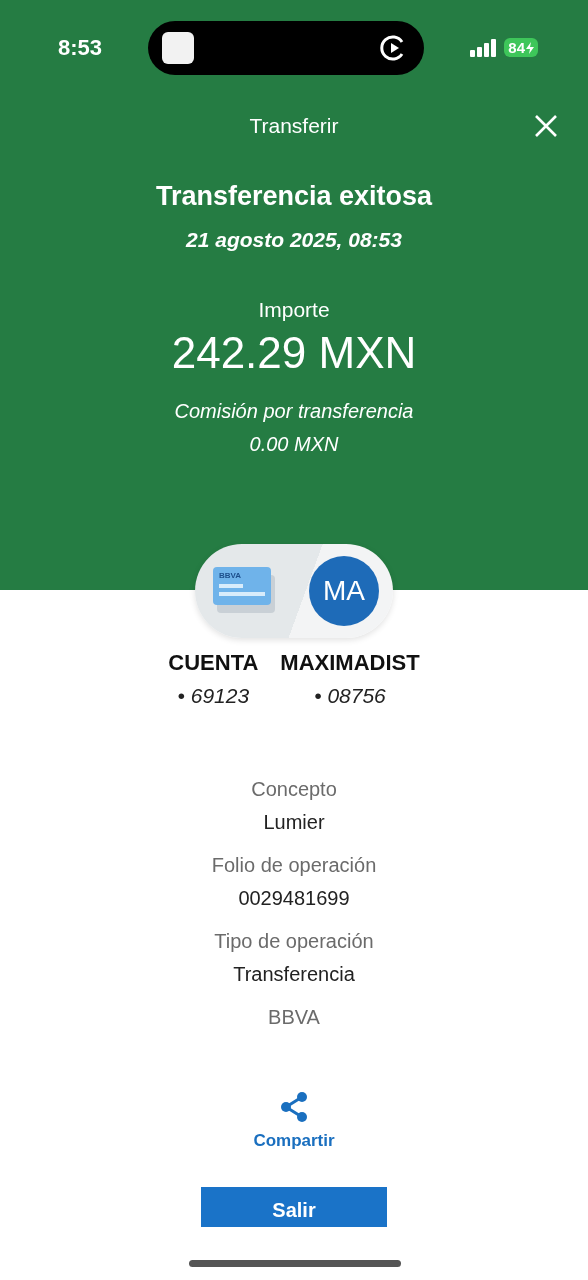 This screenshot has height=1280, width=588. What do you see at coordinates (344, 591) in the screenshot?
I see `avatar: MA` at bounding box center [344, 591].